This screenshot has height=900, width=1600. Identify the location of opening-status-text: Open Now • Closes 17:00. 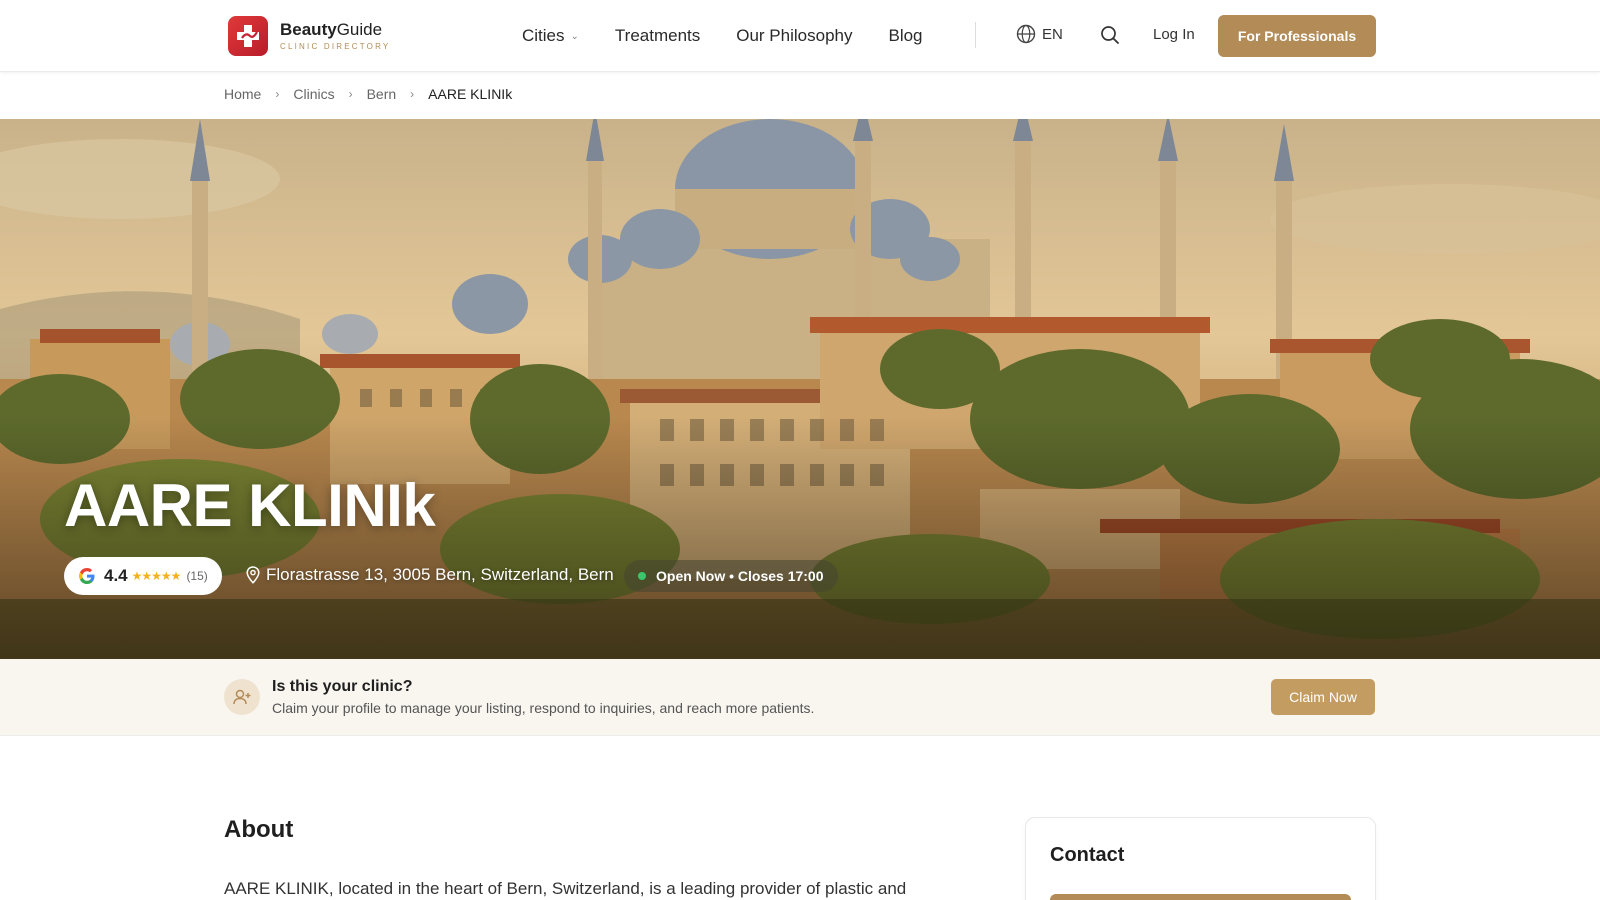
(740, 576).